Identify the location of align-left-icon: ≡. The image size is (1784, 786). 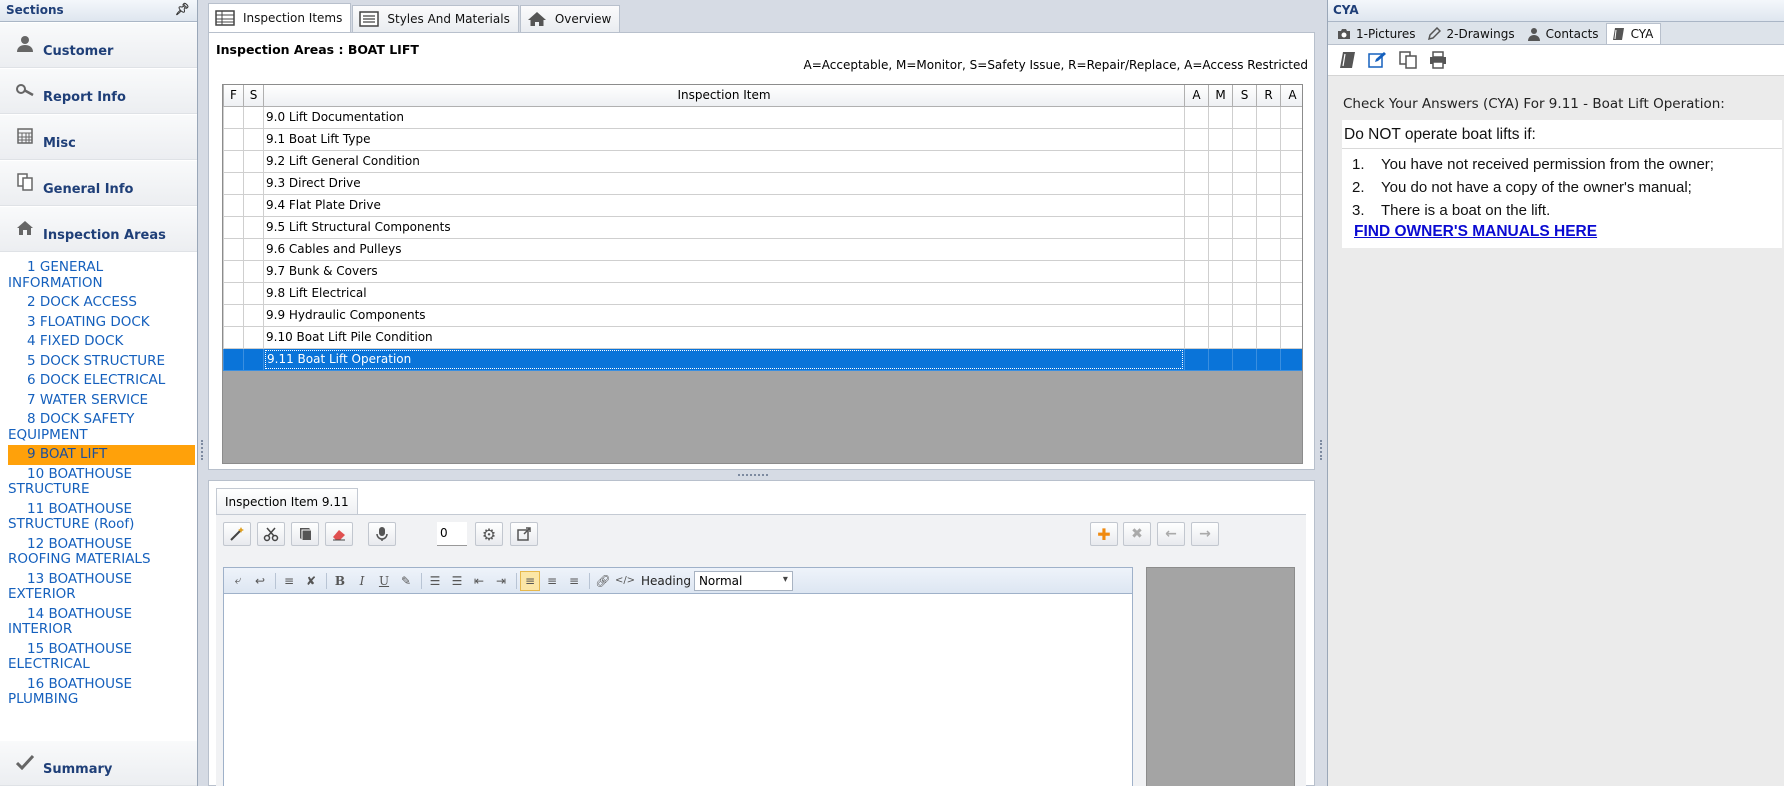
(530, 580).